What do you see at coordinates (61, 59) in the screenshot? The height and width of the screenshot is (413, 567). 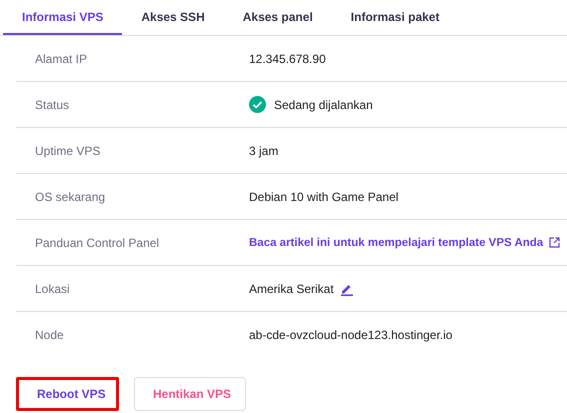 I see `field-label: Alamat IP` at bounding box center [61, 59].